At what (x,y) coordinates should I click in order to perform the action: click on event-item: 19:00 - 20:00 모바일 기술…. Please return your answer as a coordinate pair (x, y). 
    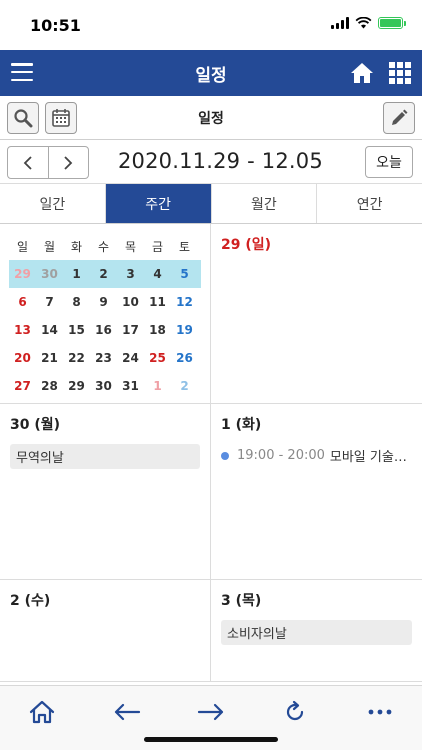
    Looking at the image, I should click on (316, 455).